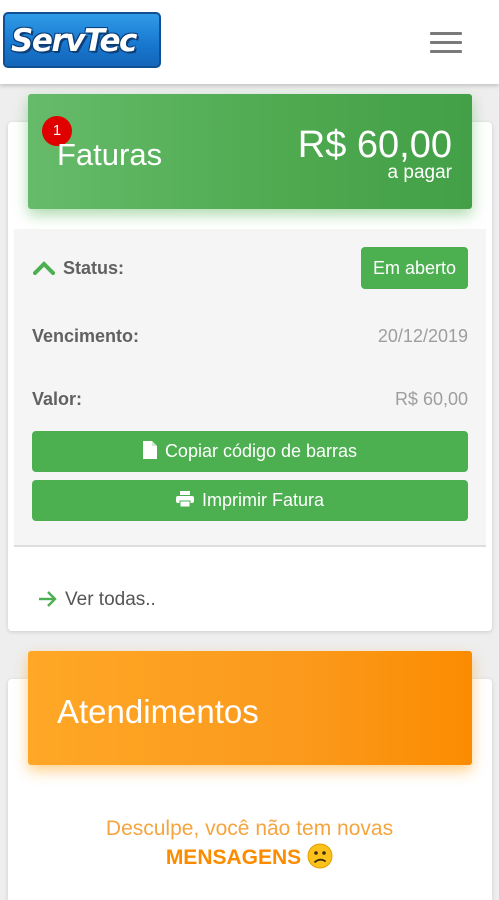 The height and width of the screenshot is (900, 499). Describe the element at coordinates (110, 154) in the screenshot. I see `faturas-title: Faturas` at that location.